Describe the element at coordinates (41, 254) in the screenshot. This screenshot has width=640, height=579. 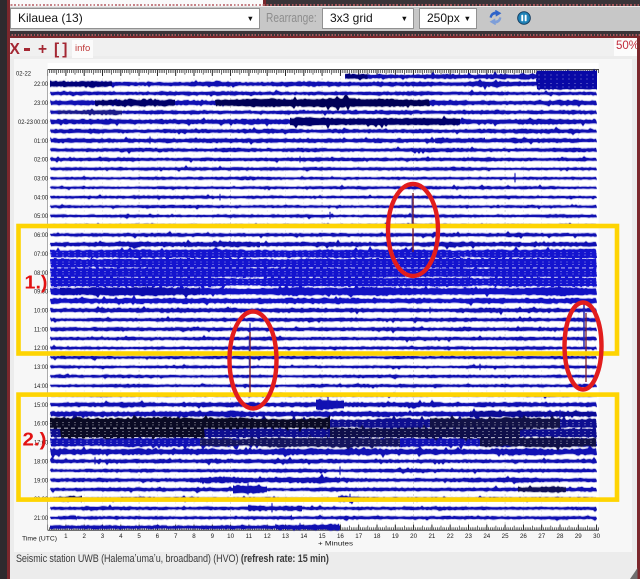
I see `svg-text: 07:00` at that location.